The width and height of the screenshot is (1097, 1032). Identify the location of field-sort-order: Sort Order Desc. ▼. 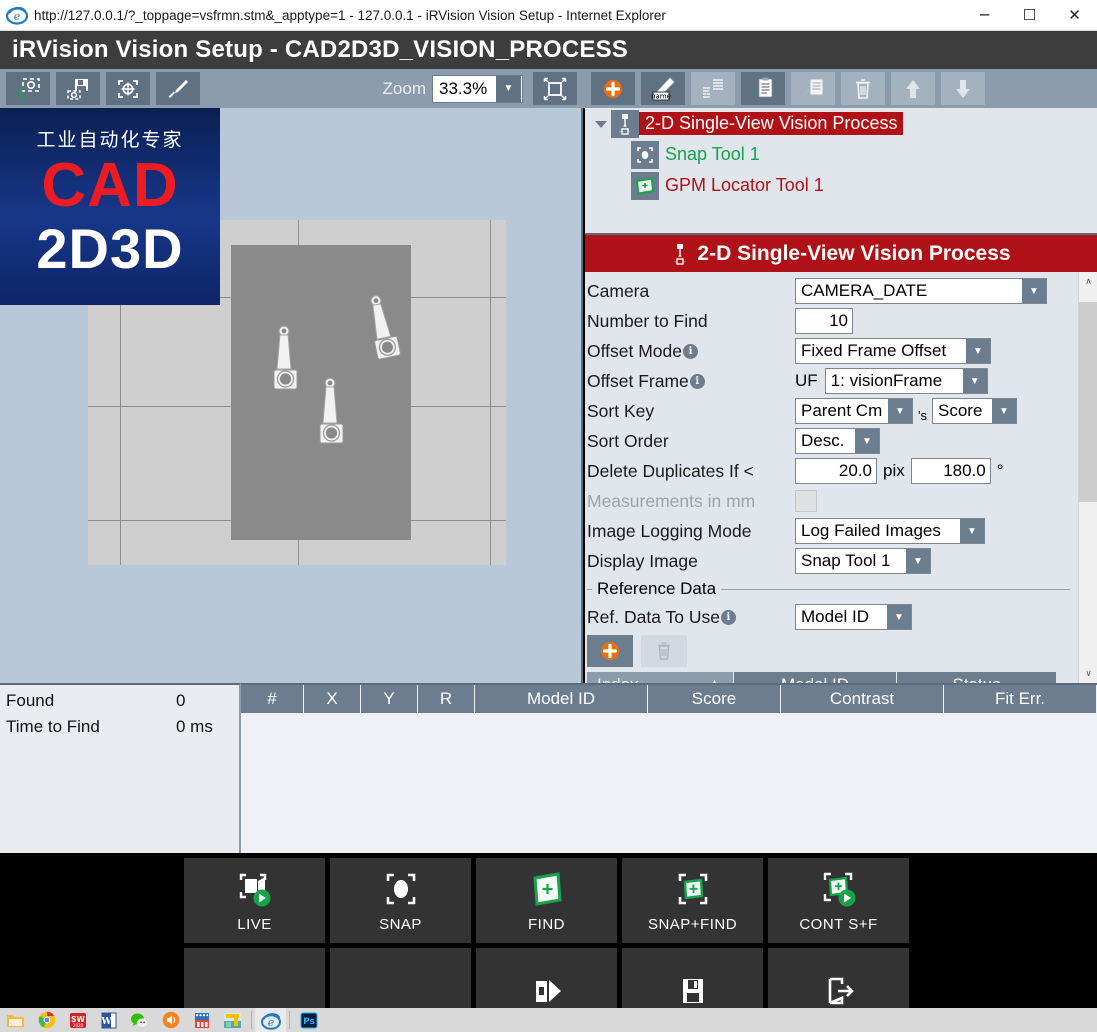
(831, 441).